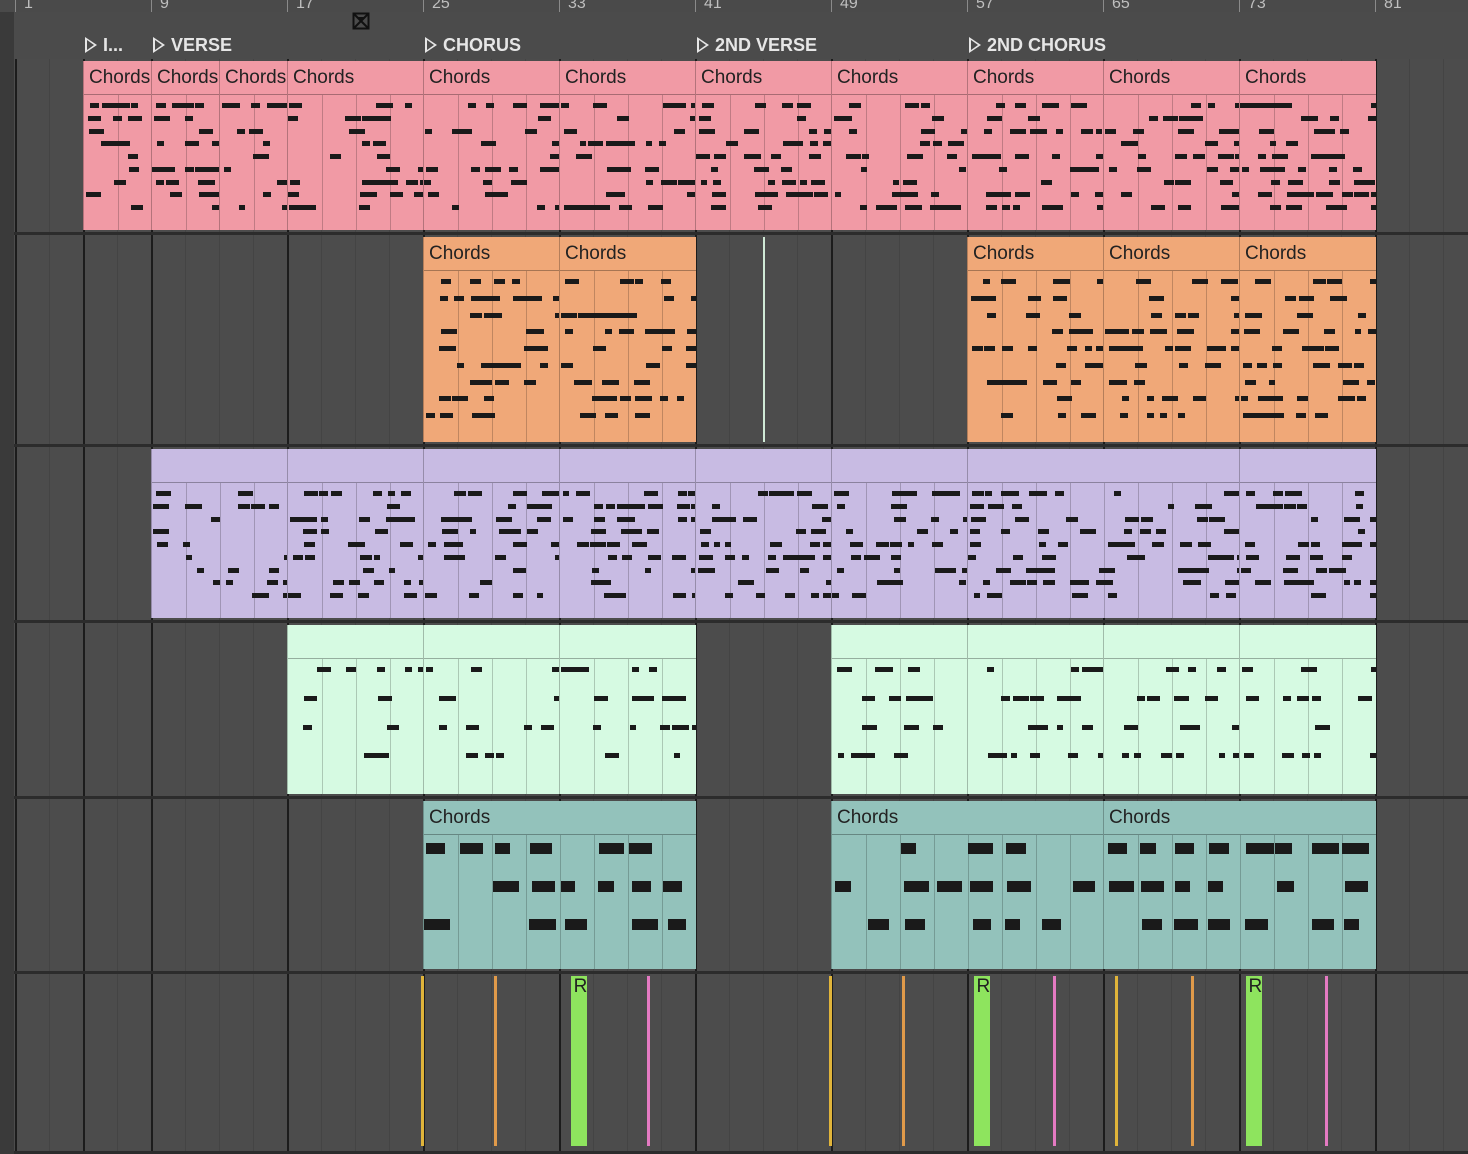 This screenshot has height=1154, width=1468. What do you see at coordinates (473, 45) in the screenshot?
I see `locator-marker: CHORUS` at bounding box center [473, 45].